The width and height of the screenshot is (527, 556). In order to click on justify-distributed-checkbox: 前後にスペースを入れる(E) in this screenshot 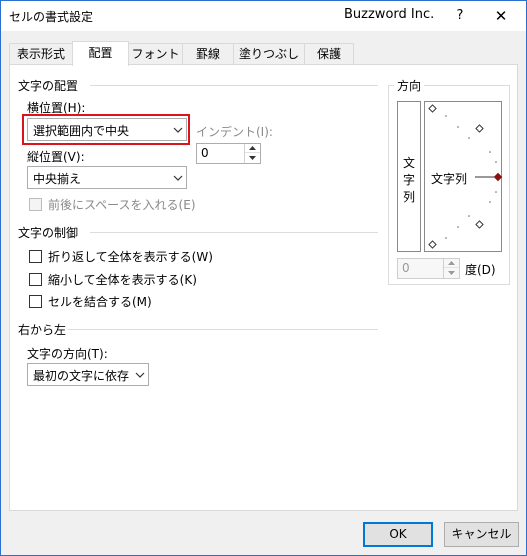, I will do `click(112, 204)`.